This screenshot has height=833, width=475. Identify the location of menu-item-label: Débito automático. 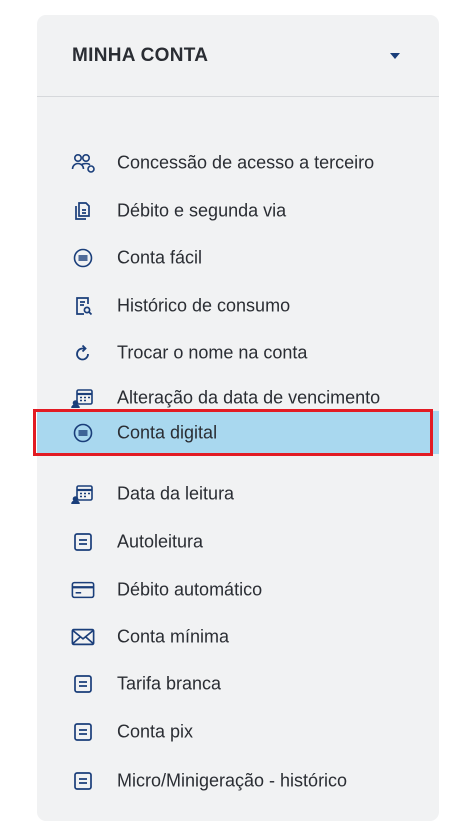
(190, 589).